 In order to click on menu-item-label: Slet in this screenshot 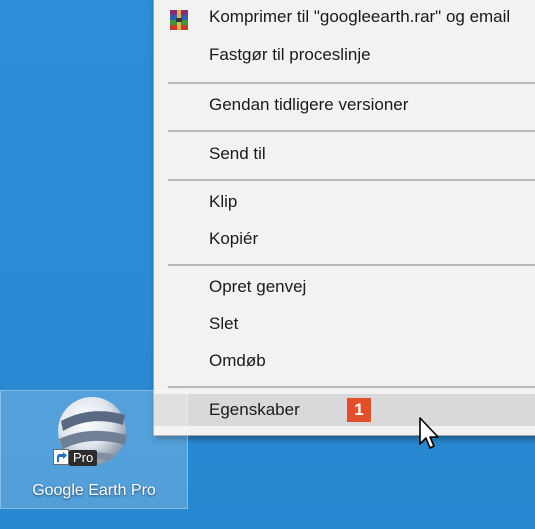, I will do `click(224, 323)`.